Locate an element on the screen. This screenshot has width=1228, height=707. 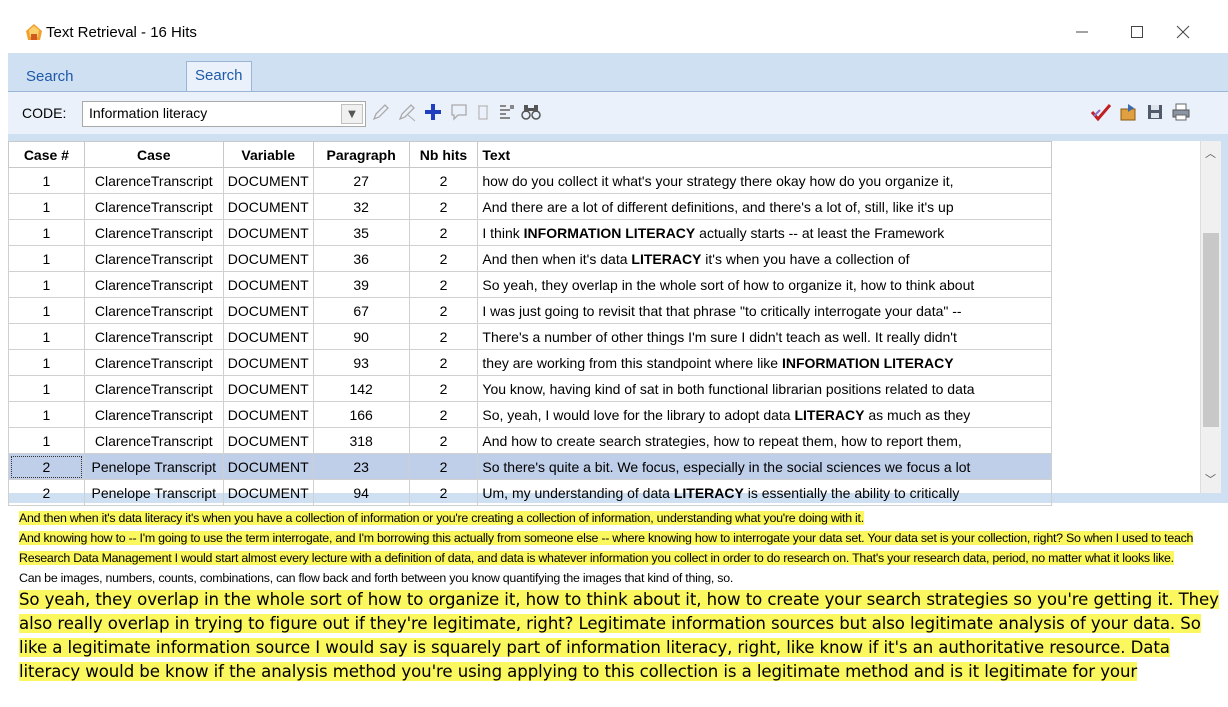
export-icon is located at coordinates (1129, 112).